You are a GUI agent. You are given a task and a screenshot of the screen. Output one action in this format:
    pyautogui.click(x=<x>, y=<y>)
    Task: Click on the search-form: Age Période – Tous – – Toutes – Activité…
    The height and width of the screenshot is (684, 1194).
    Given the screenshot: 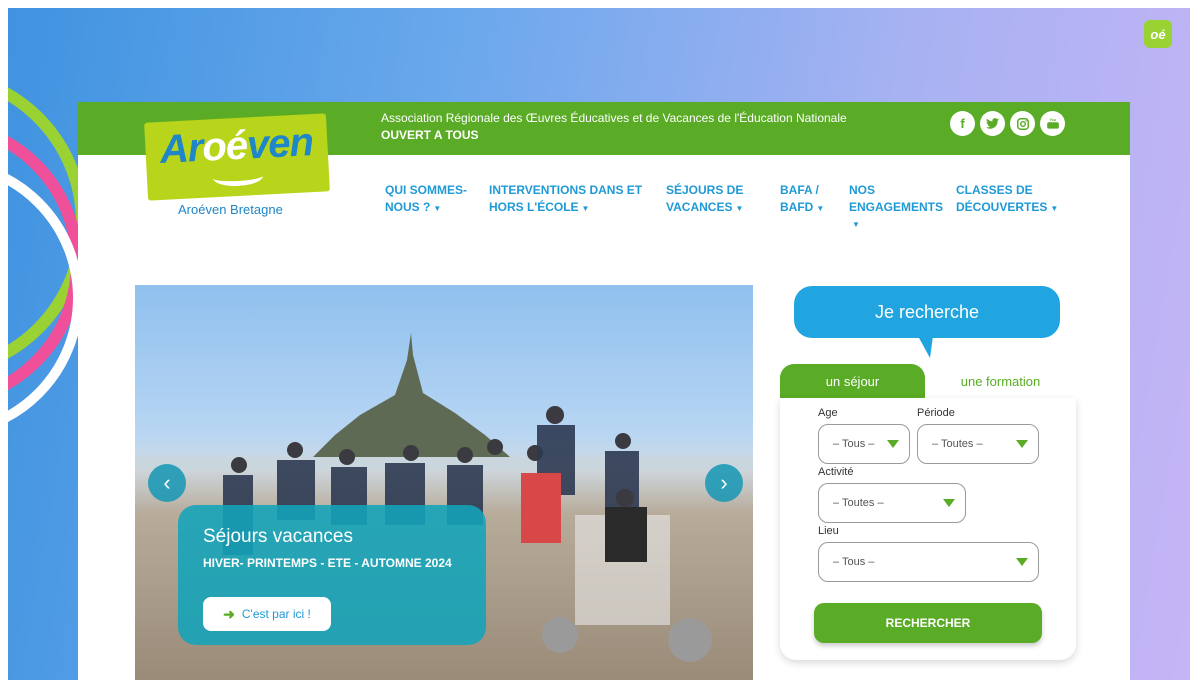 What is the action you would take?
    pyautogui.click(x=928, y=529)
    